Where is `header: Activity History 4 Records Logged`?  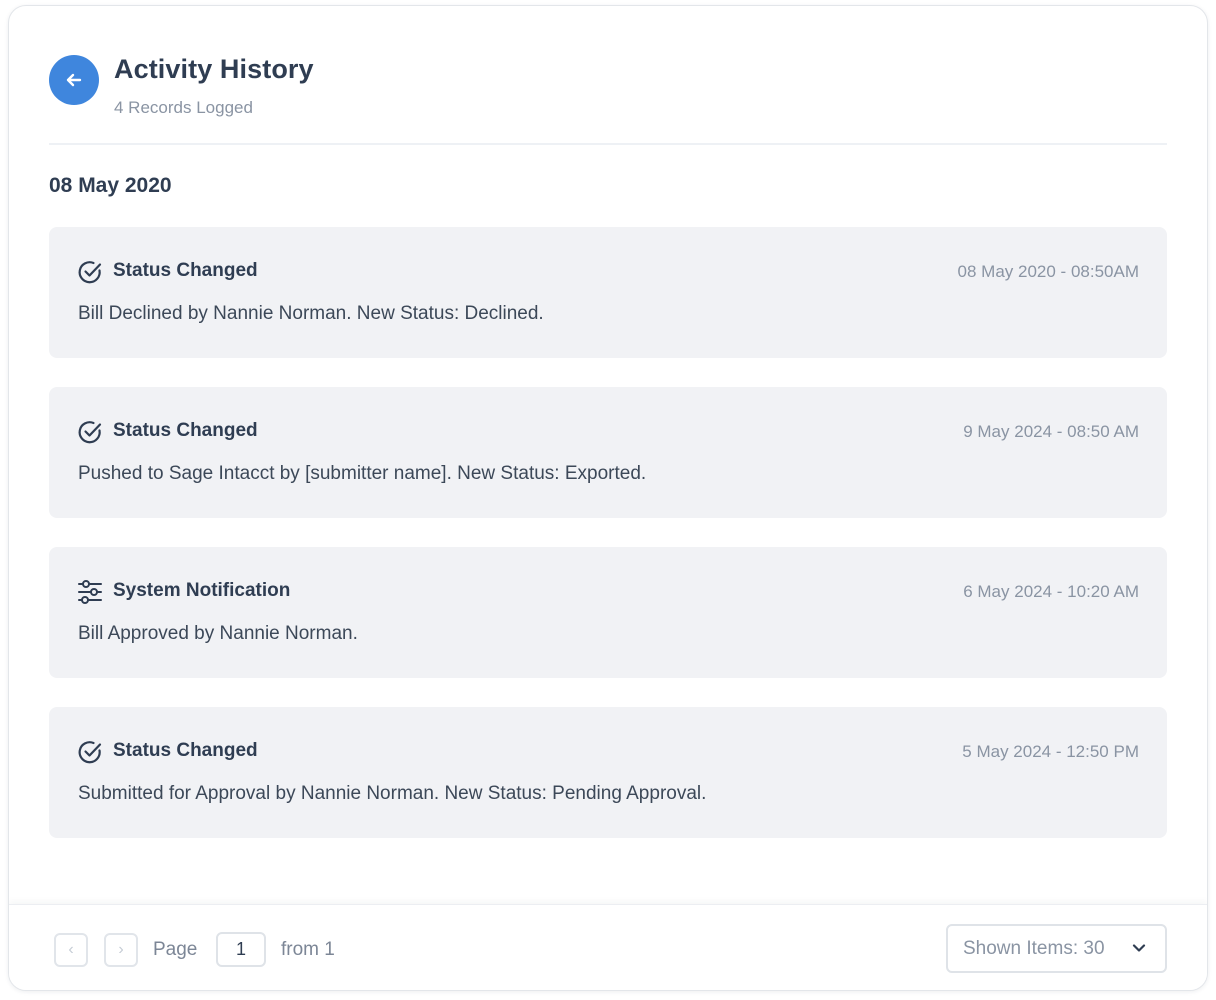
header: Activity History 4 Records Logged is located at coordinates (608, 97).